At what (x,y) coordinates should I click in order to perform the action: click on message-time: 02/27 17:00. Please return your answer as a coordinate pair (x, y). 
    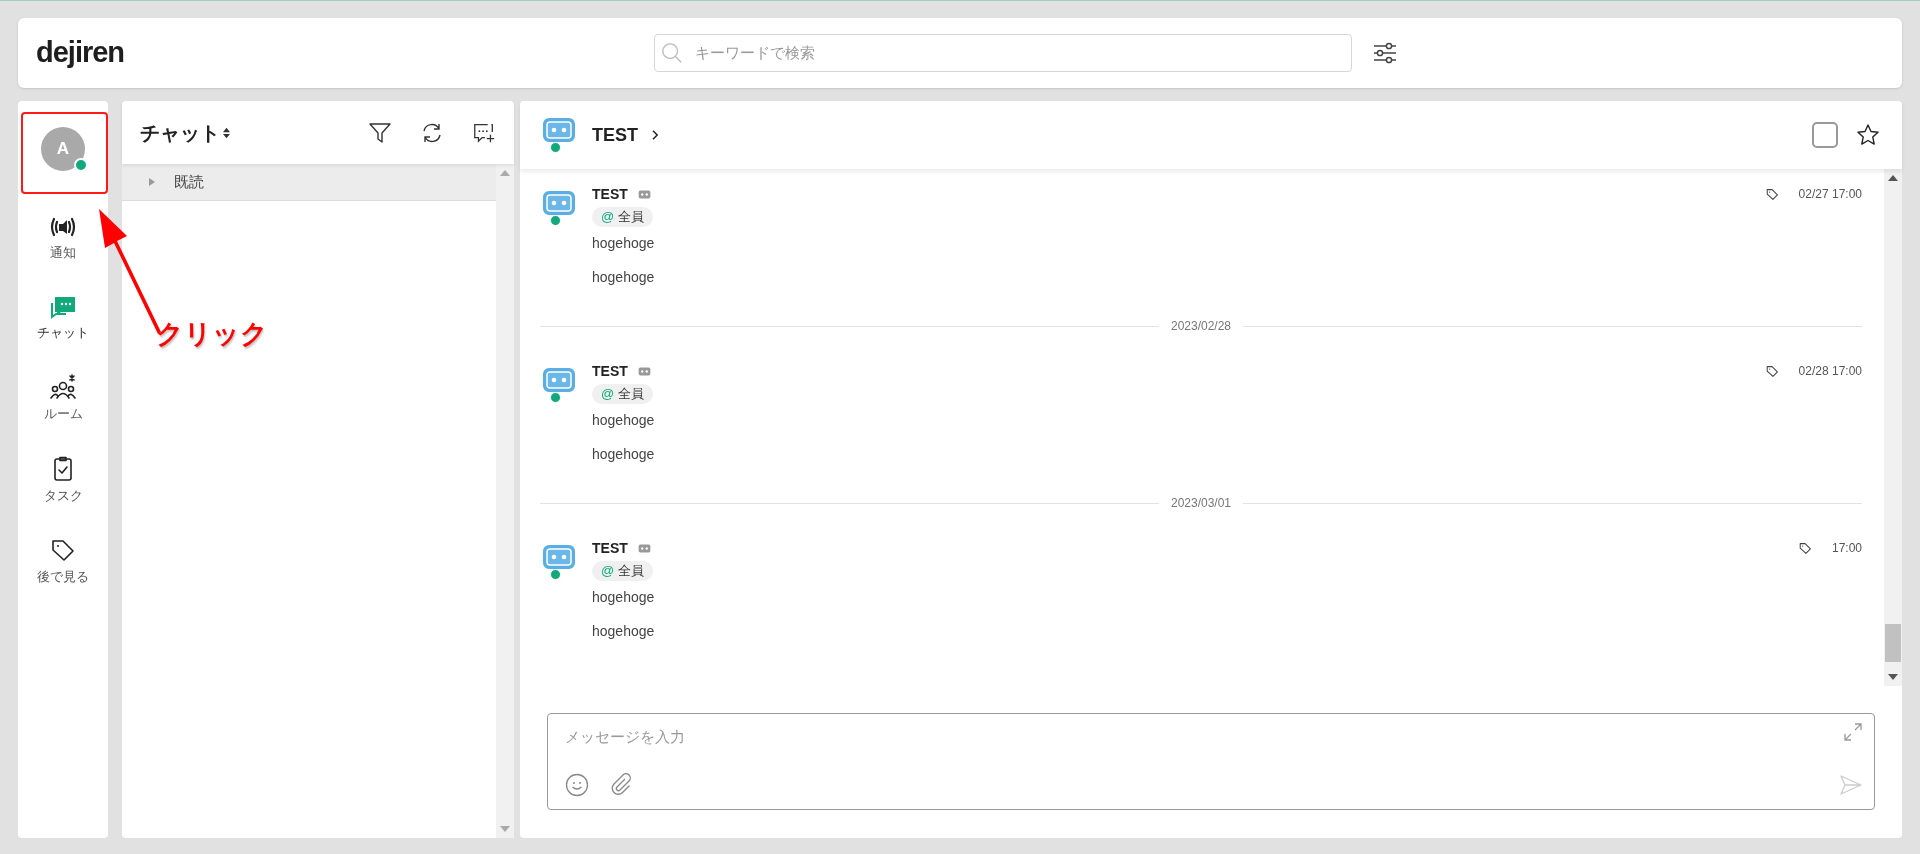
    Looking at the image, I should click on (1830, 194).